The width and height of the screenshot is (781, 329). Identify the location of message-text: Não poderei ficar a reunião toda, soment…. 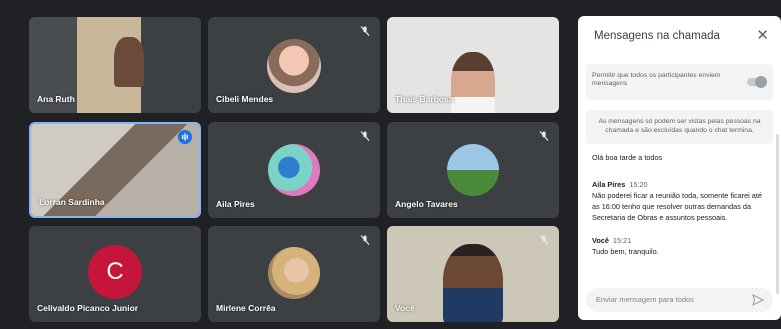
(677, 206).